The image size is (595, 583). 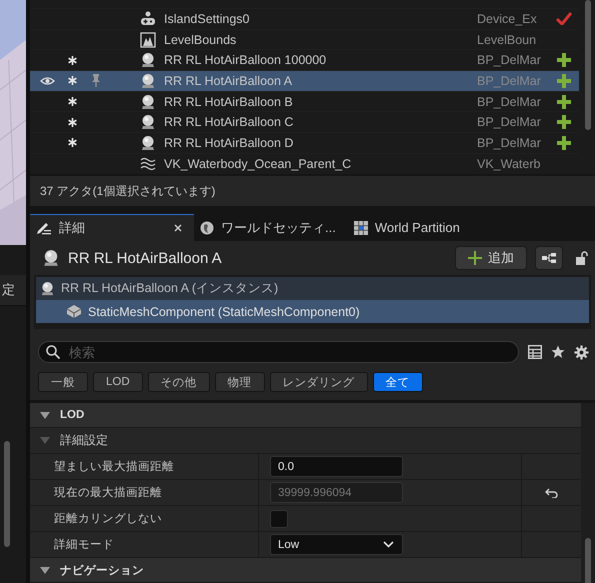 What do you see at coordinates (305, 415) in the screenshot?
I see `section-header: LOD` at bounding box center [305, 415].